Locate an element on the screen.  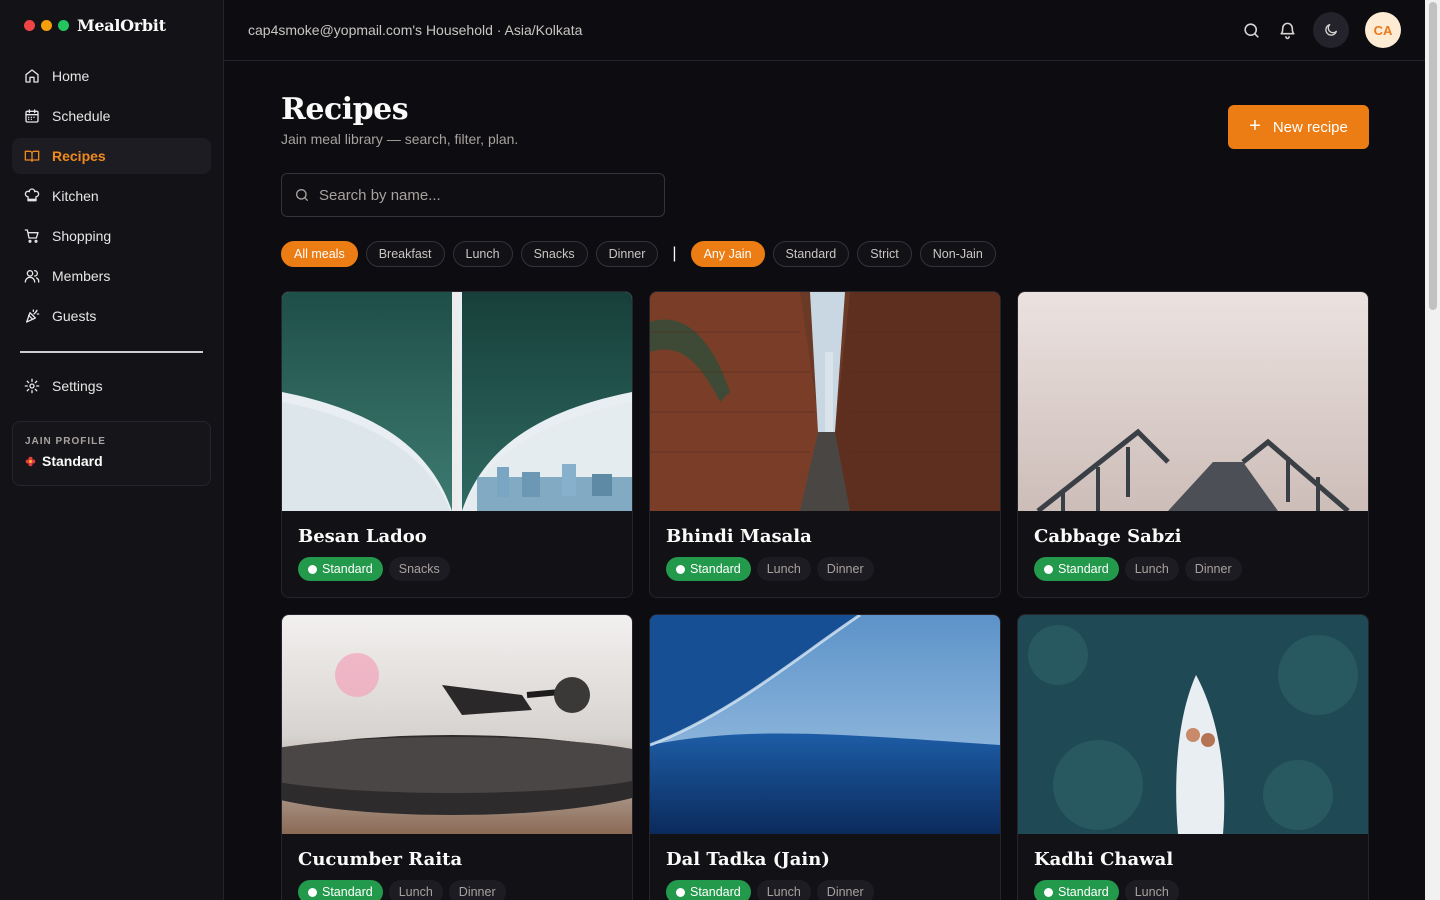
recipe-tags: Standard Lunch is located at coordinates (1106, 890).